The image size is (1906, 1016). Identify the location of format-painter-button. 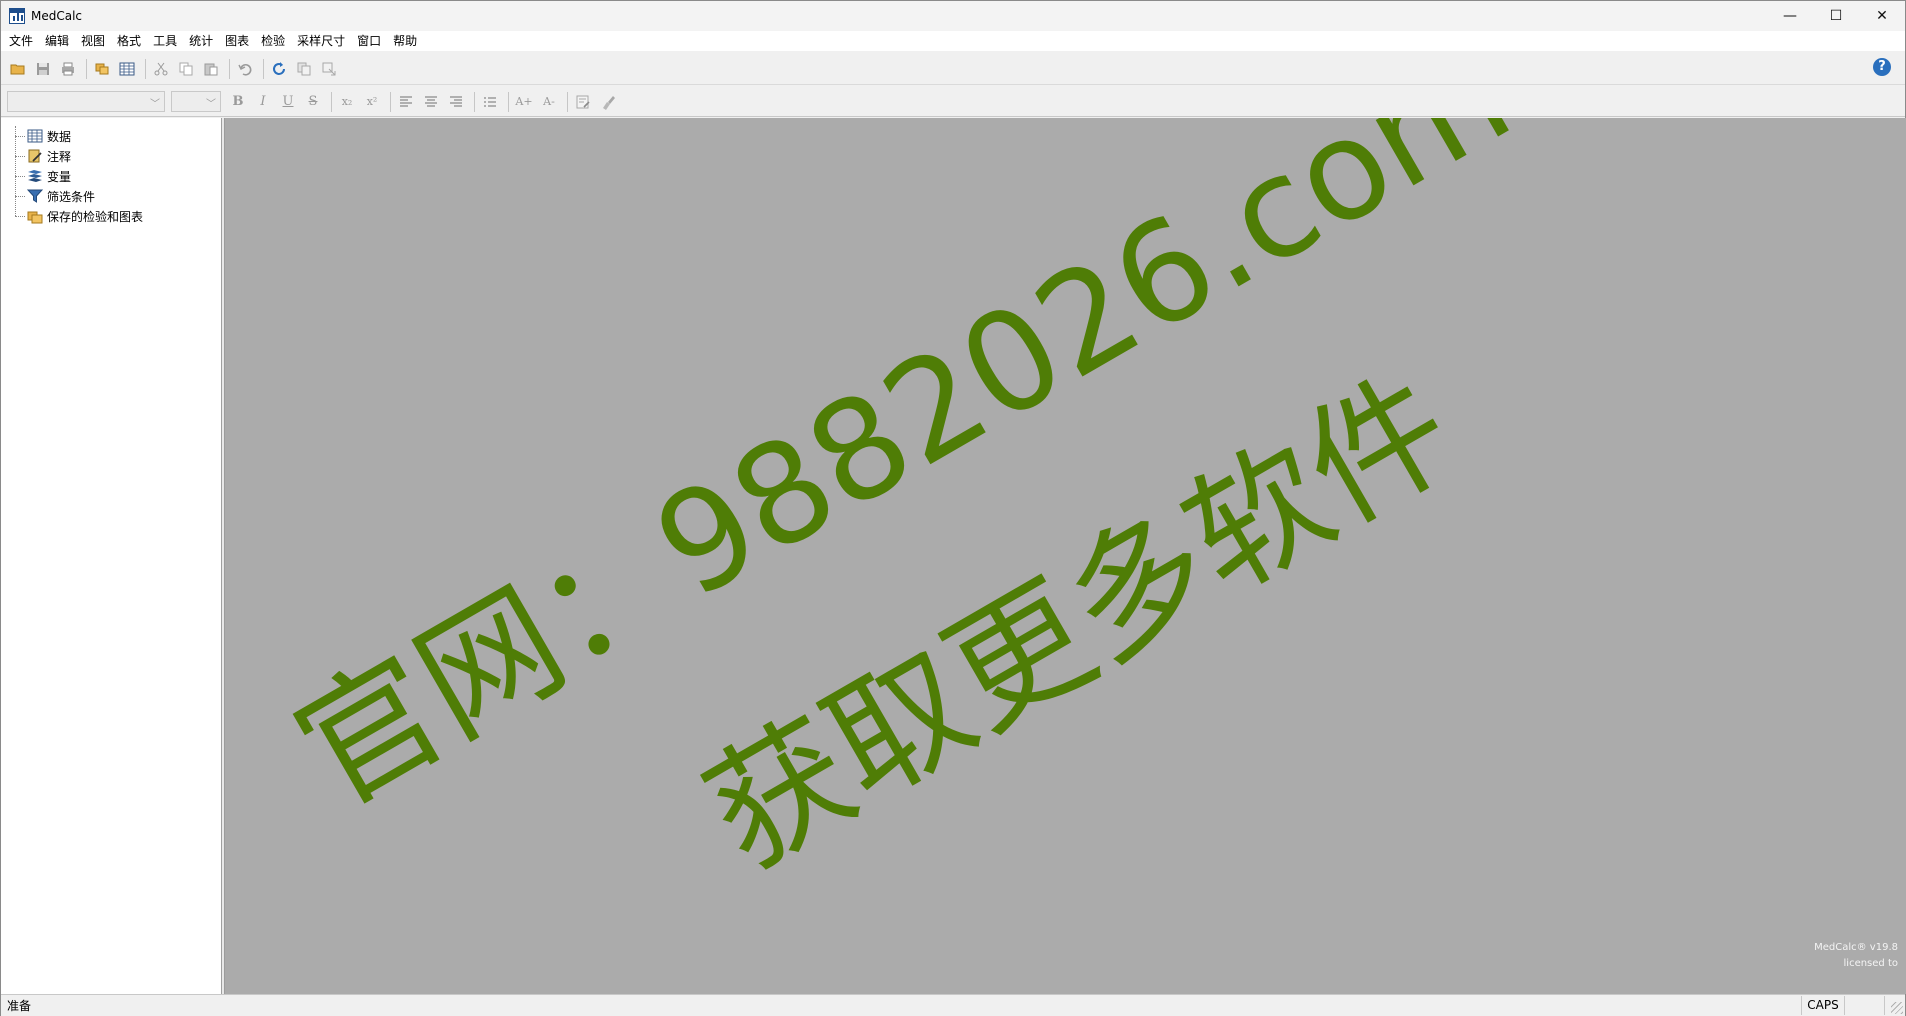
(608, 102).